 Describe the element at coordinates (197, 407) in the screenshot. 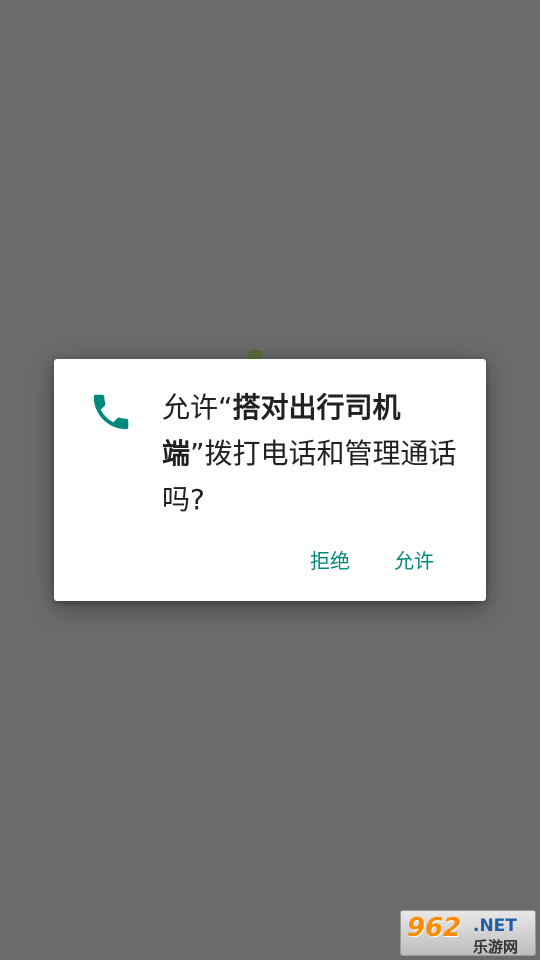

I see `message-prefix: 允许“` at that location.